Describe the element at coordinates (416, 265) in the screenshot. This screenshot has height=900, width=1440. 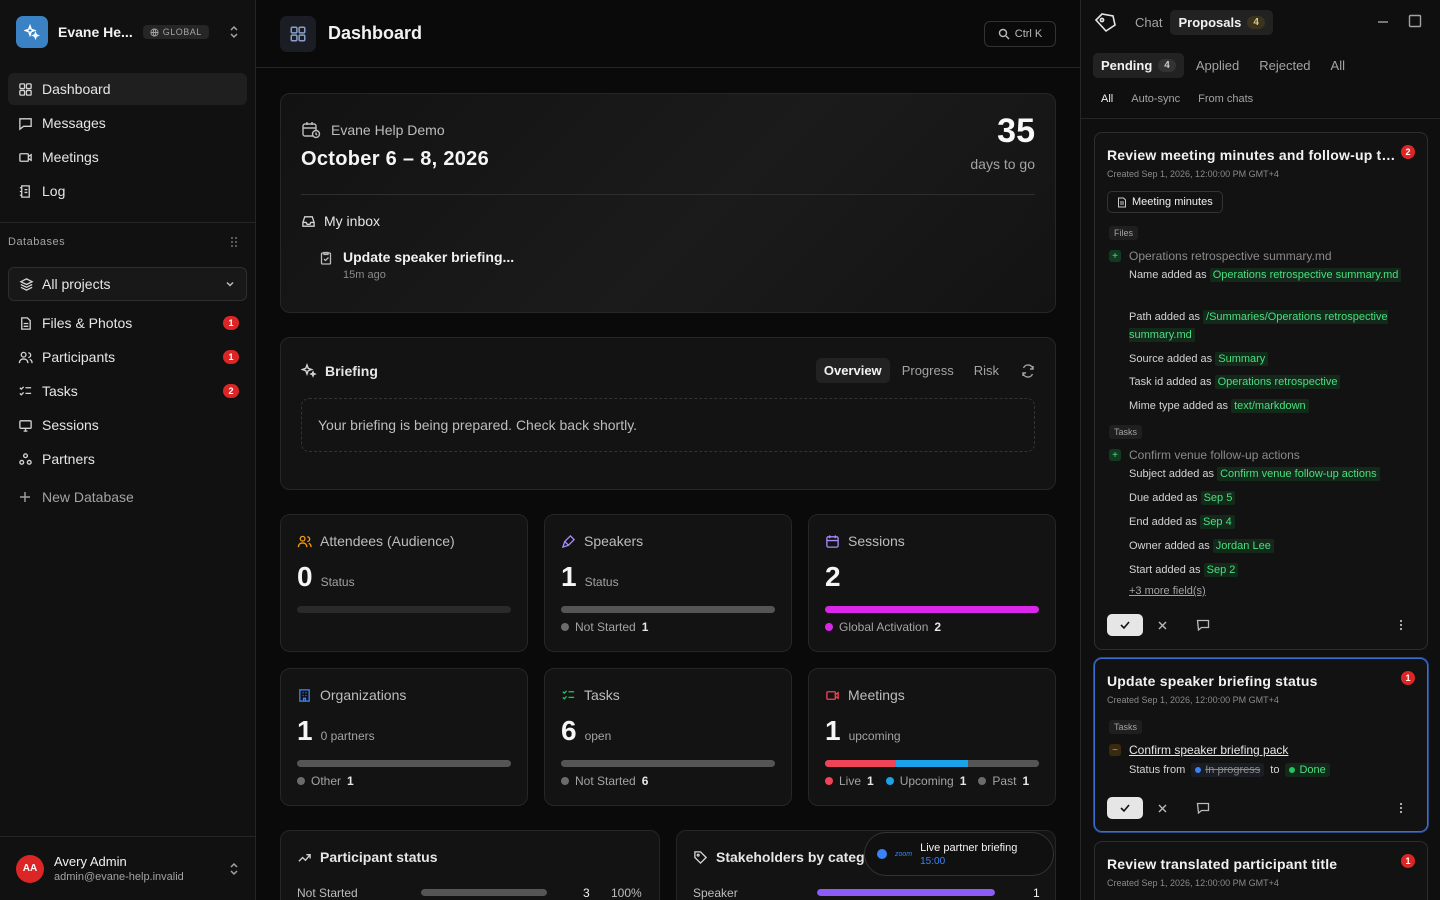
I see `inbox-item: Update speaker briefing... 15m ago` at that location.